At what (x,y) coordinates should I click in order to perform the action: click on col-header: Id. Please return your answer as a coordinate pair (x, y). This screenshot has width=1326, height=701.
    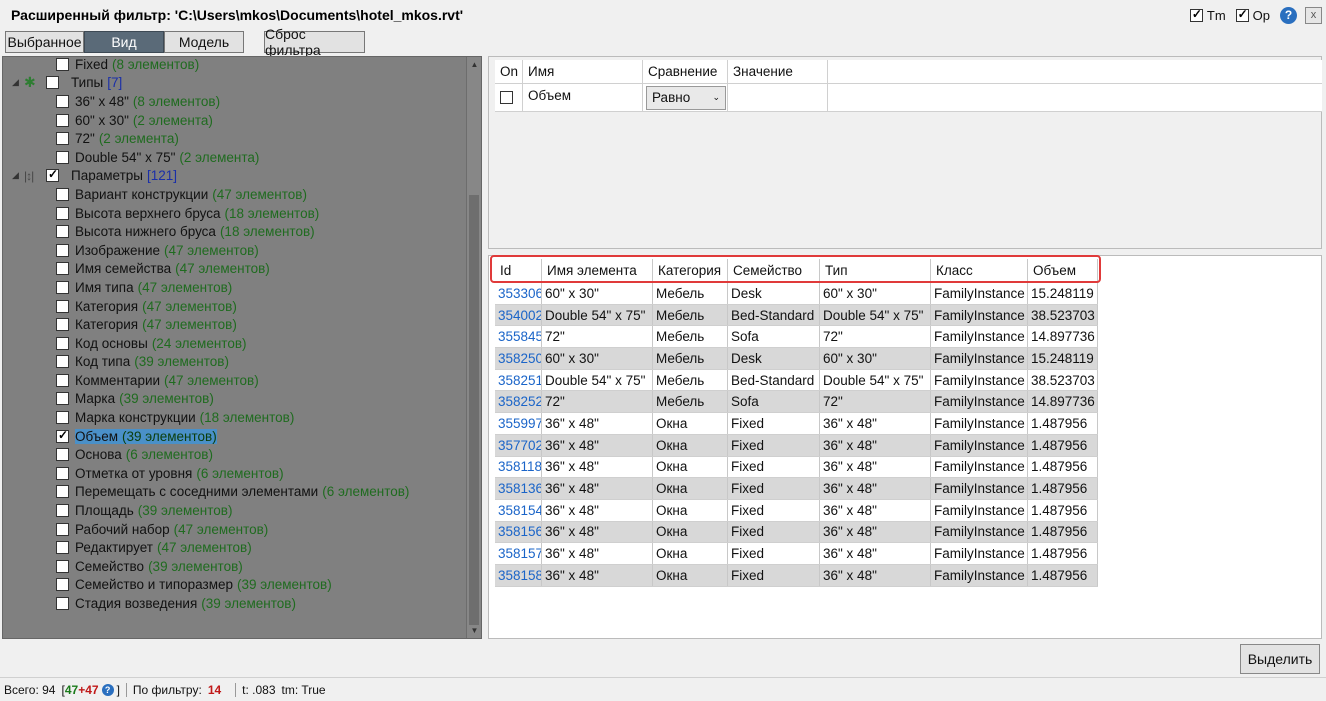
    Looking at the image, I should click on (518, 270).